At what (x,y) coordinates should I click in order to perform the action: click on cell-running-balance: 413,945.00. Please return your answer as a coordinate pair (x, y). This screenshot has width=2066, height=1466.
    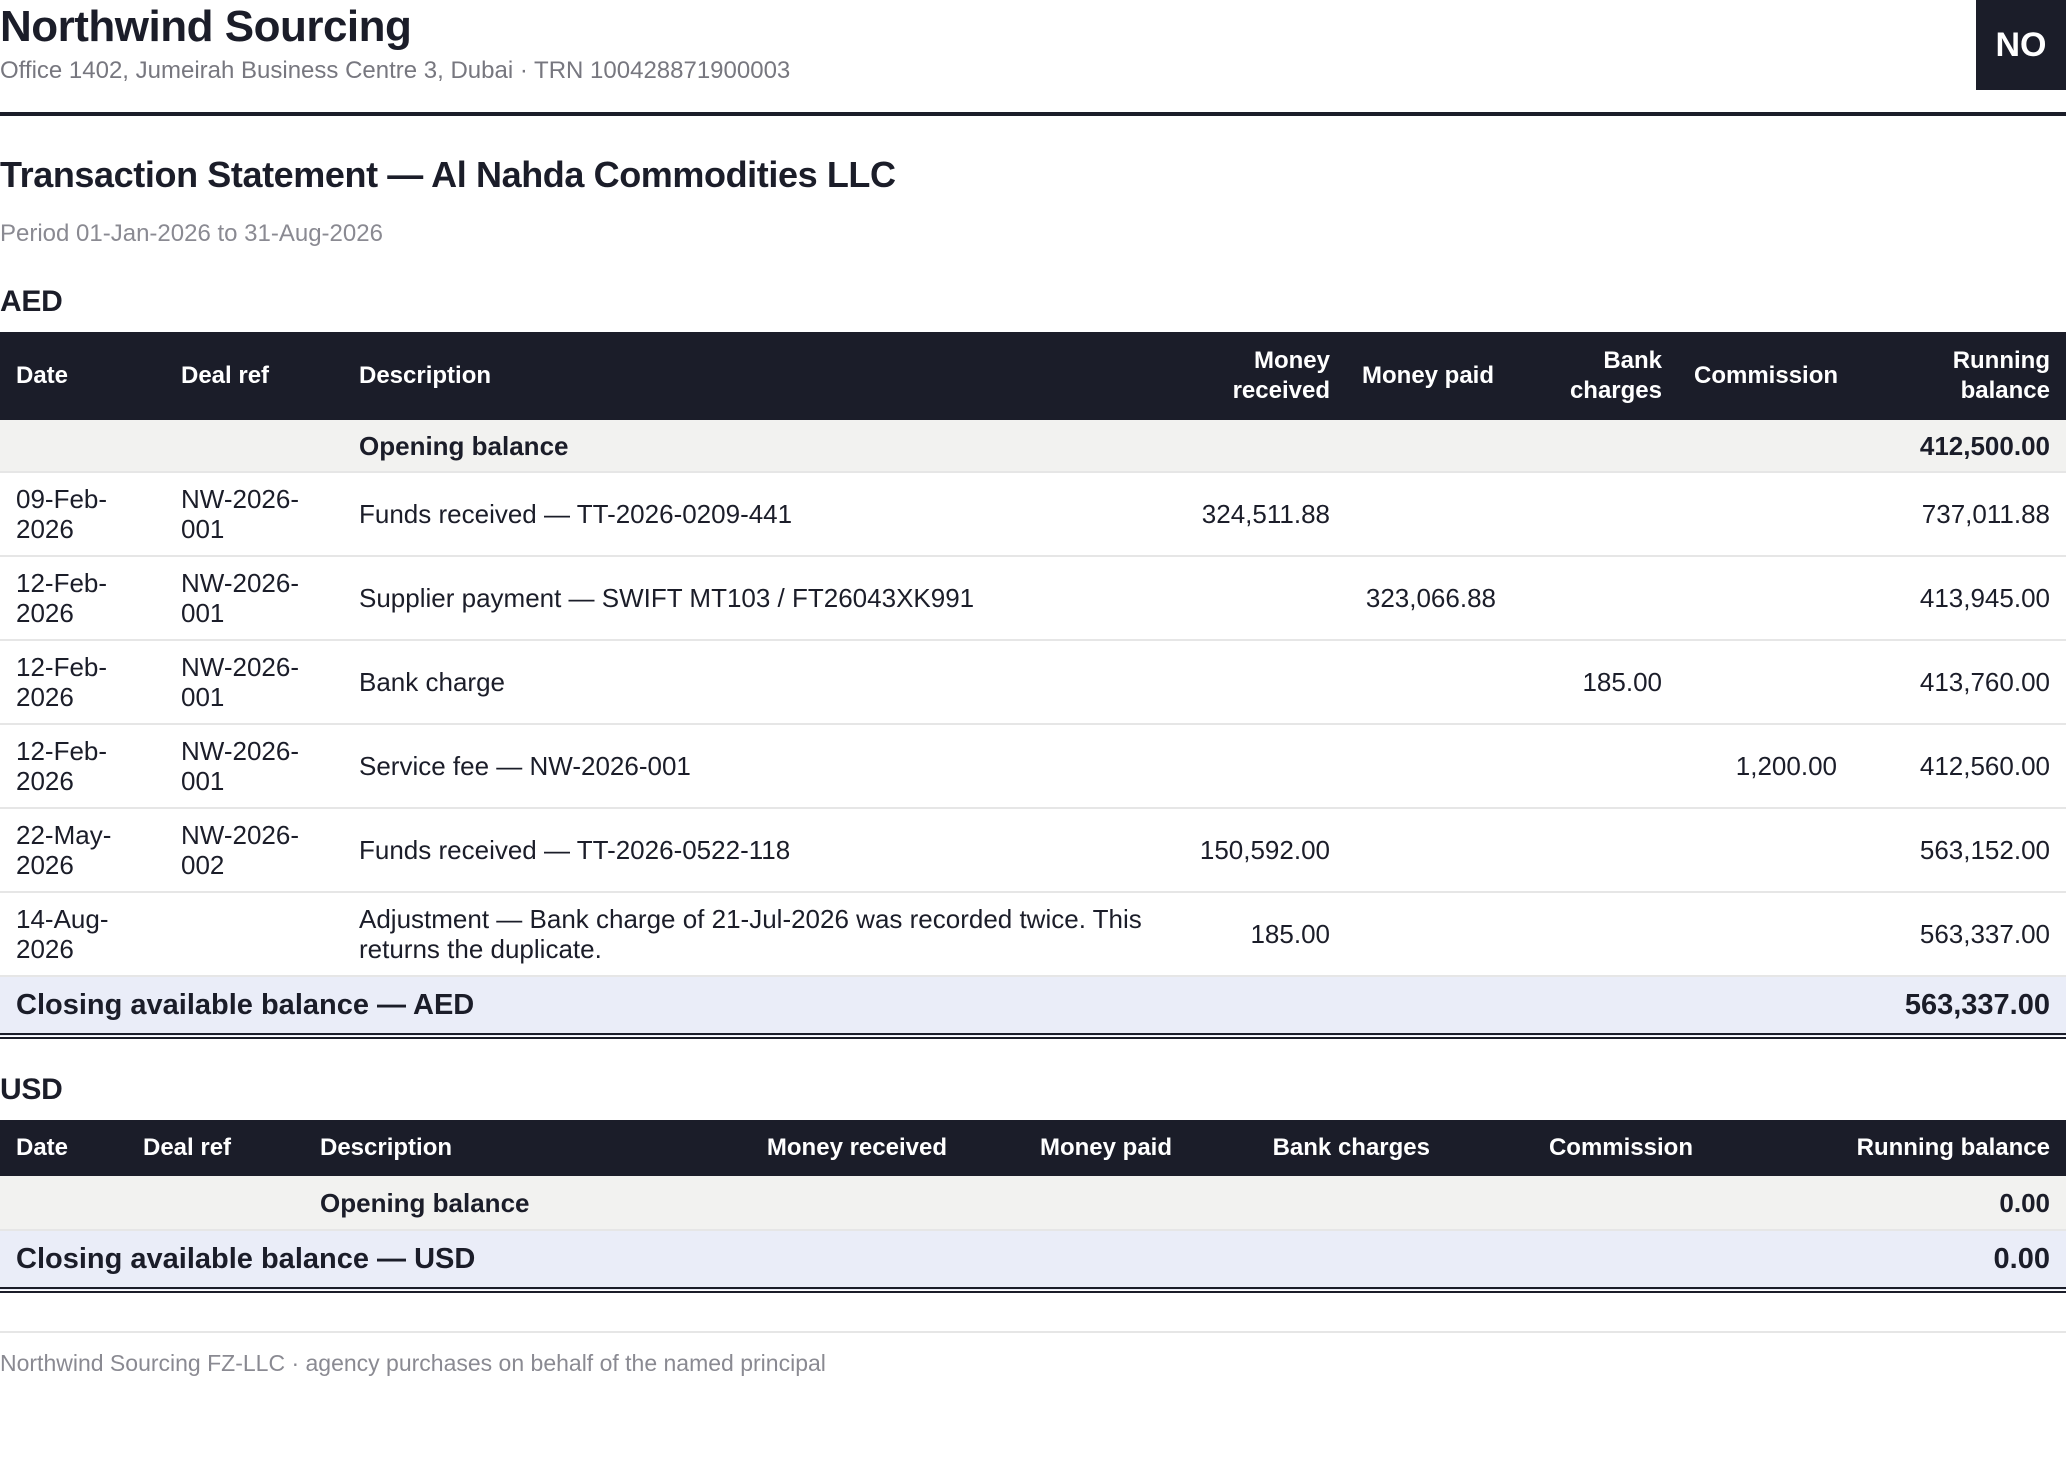
    Looking at the image, I should click on (1959, 598).